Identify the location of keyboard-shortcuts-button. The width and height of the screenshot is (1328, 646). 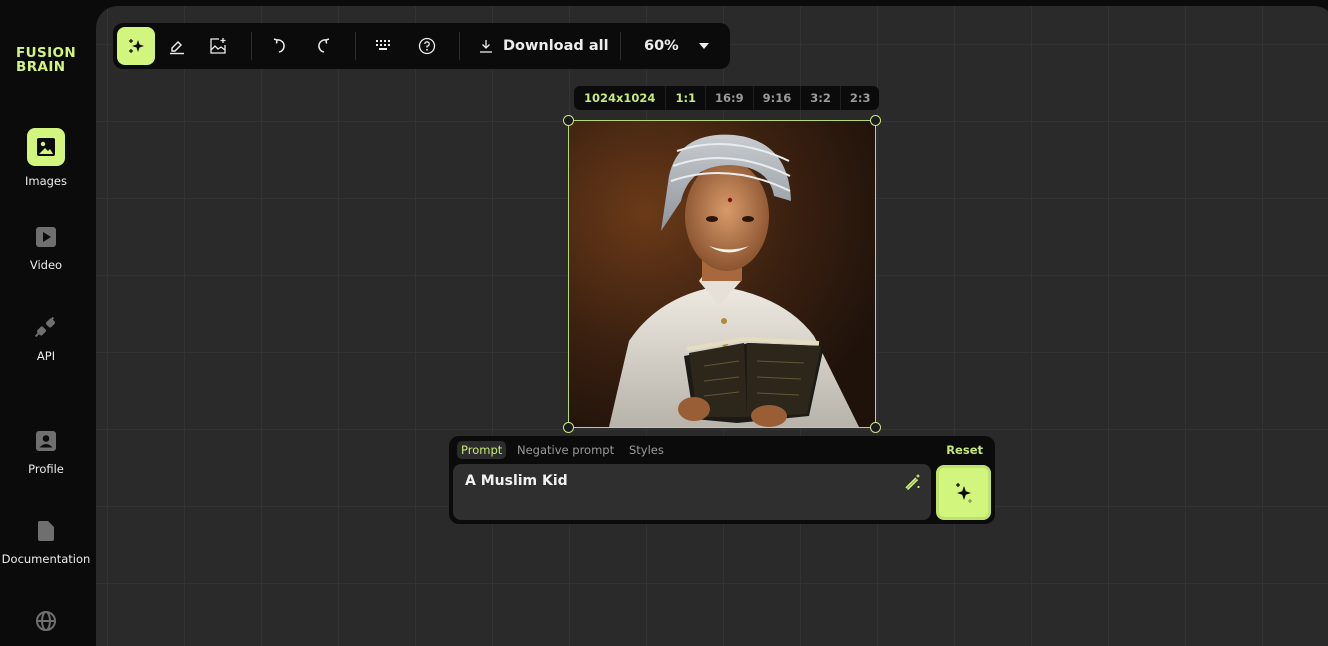
(384, 46).